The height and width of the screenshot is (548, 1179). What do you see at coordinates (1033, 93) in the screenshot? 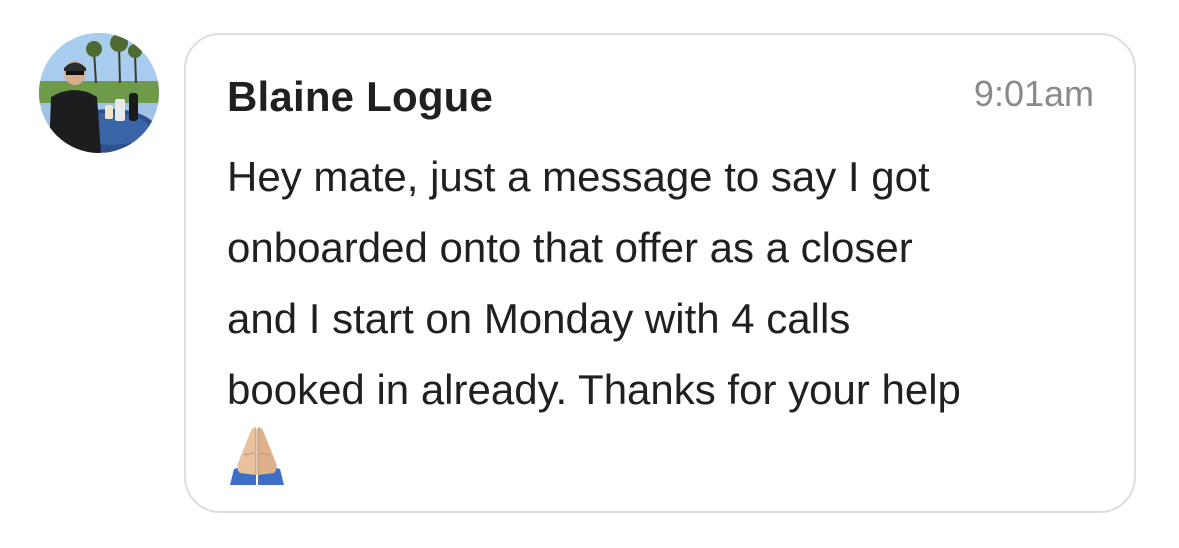
I see `message-timestamp: 9:01am` at bounding box center [1033, 93].